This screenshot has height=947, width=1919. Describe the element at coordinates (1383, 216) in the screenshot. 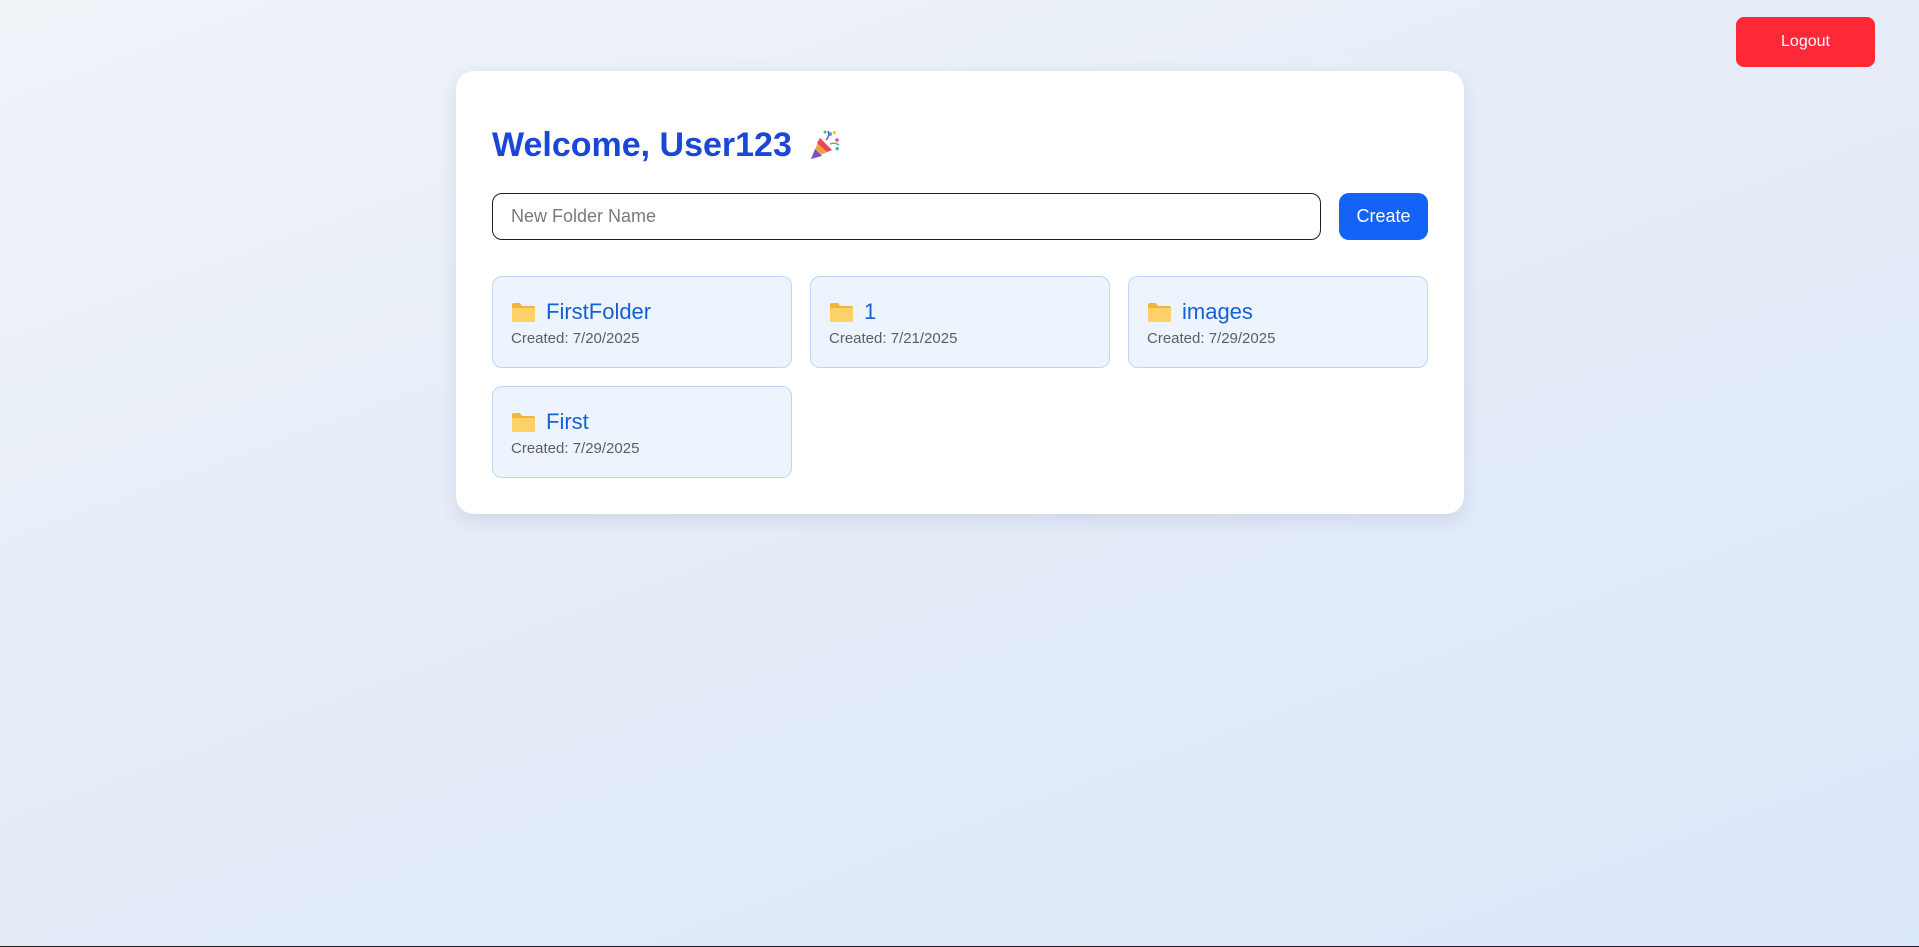

I see `create-button: Create` at that location.